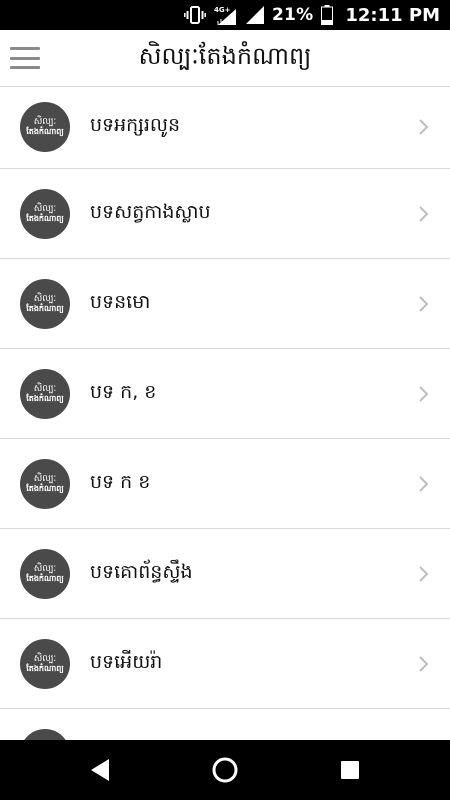 This screenshot has width=450, height=800. Describe the element at coordinates (255, 15) in the screenshot. I see `cell-signal-icon` at that location.